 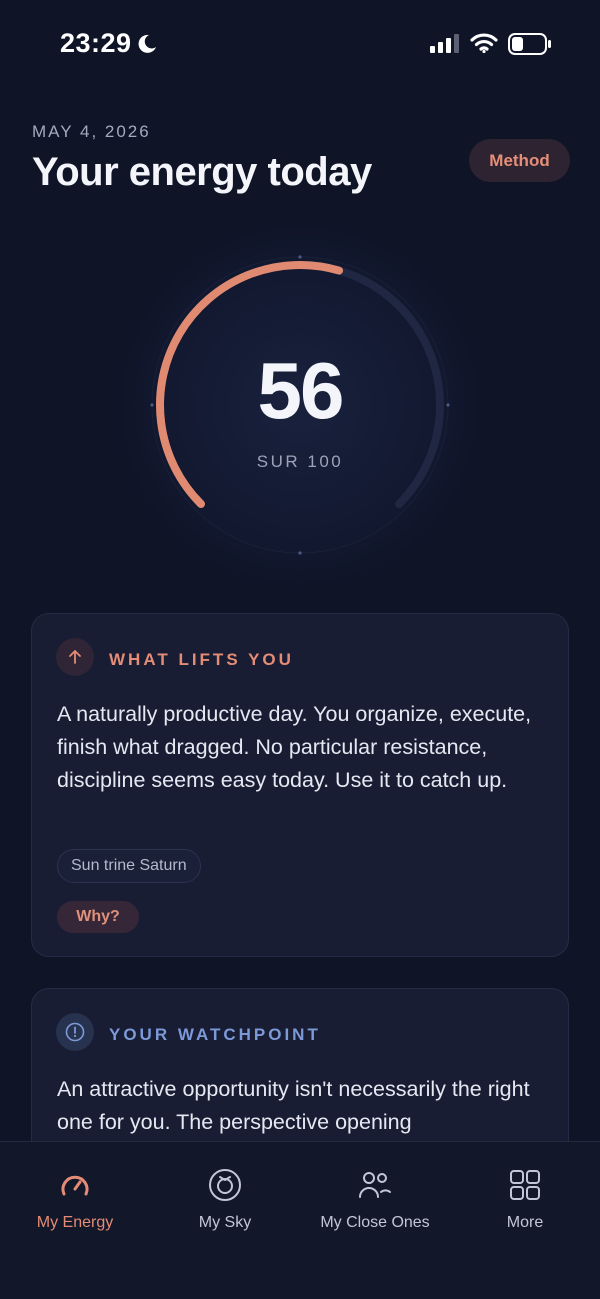 I want to click on watchpoint-icon-badge, so click(x=75, y=1032).